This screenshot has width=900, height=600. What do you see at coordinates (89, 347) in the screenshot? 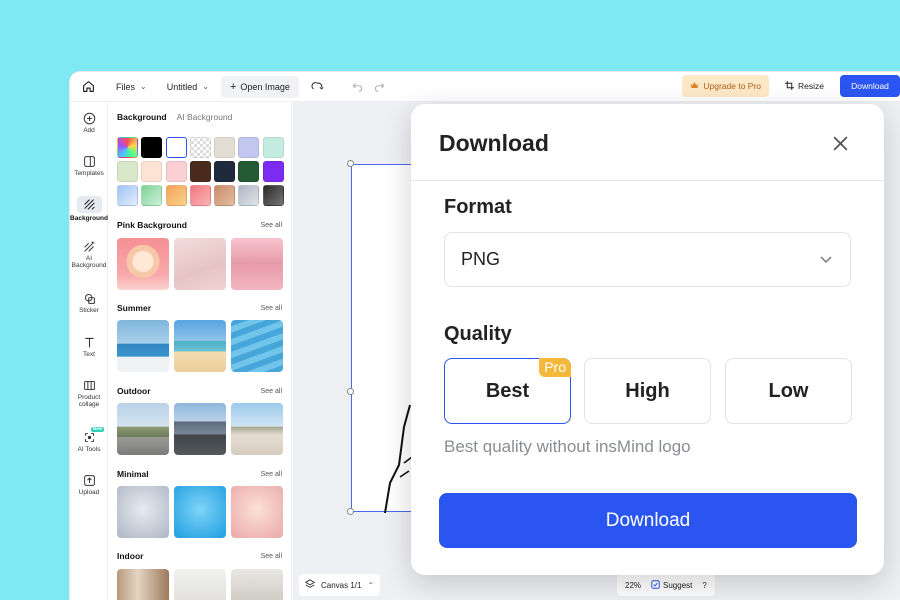
I see `rail-item-text: Text` at bounding box center [89, 347].